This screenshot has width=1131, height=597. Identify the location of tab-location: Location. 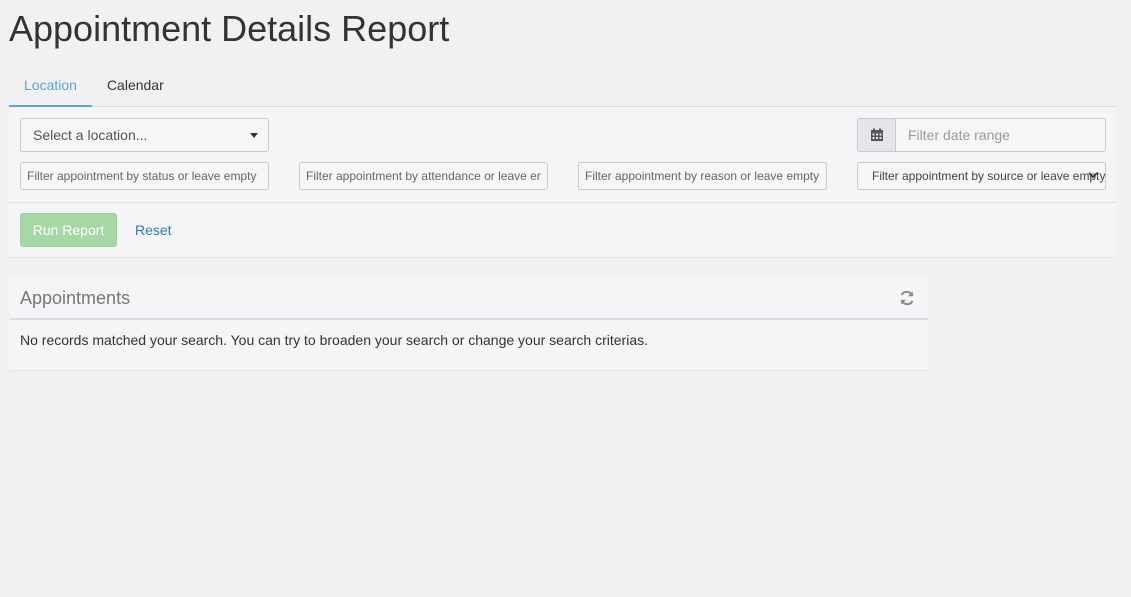
(50, 86).